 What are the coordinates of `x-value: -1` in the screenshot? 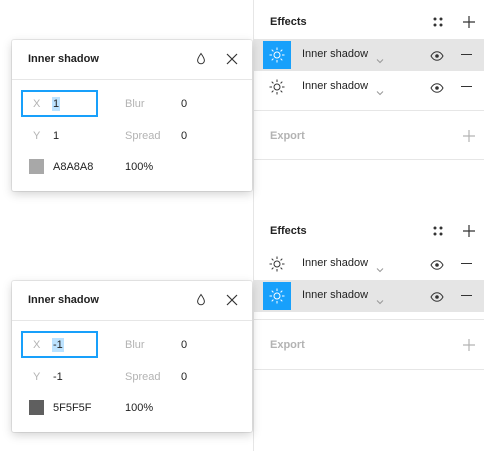 It's located at (58, 345).